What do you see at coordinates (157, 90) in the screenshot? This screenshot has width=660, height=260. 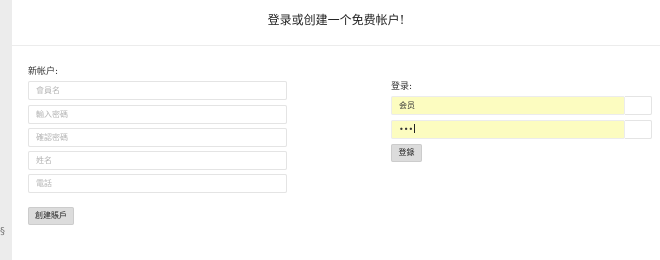 I see `username-input: 會員名` at bounding box center [157, 90].